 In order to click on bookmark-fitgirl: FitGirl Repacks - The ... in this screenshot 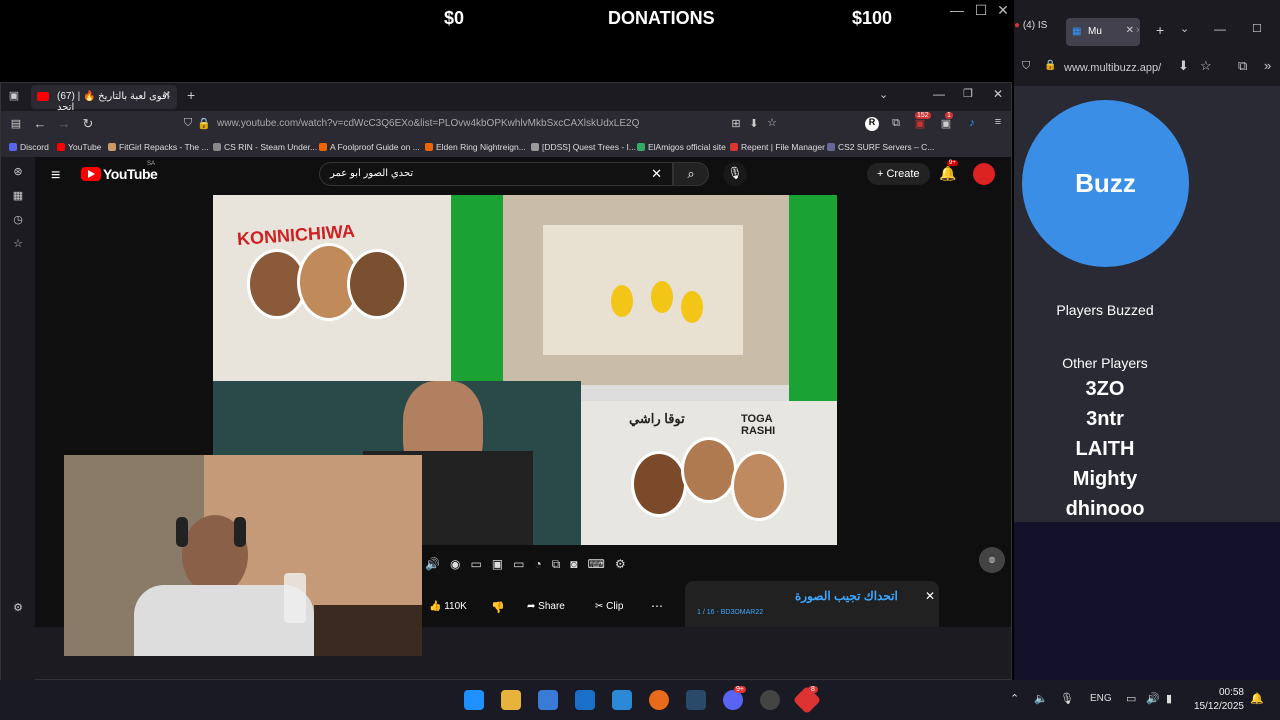, I will do `click(158, 147)`.